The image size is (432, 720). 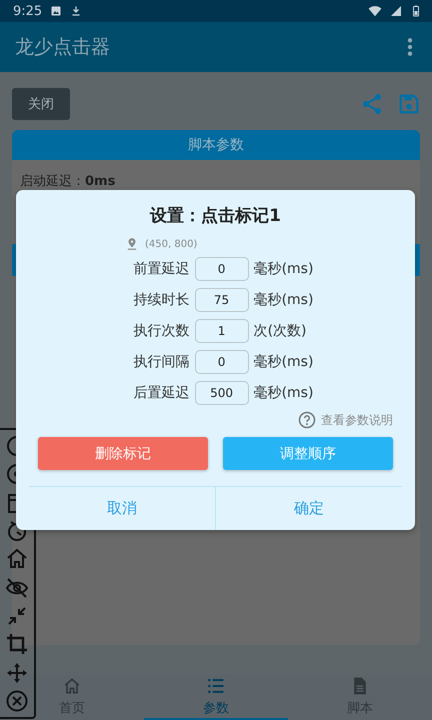 What do you see at coordinates (132, 244) in the screenshot?
I see `location-pin-icon` at bounding box center [132, 244].